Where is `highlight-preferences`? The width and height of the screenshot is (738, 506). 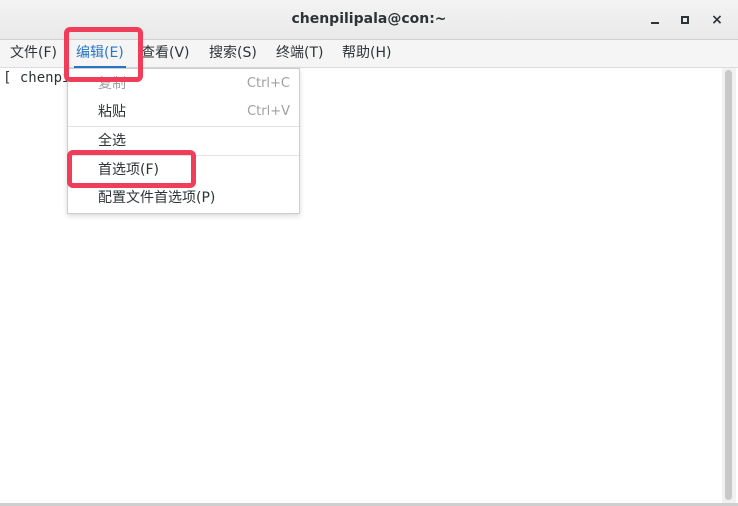 highlight-preferences is located at coordinates (131, 169).